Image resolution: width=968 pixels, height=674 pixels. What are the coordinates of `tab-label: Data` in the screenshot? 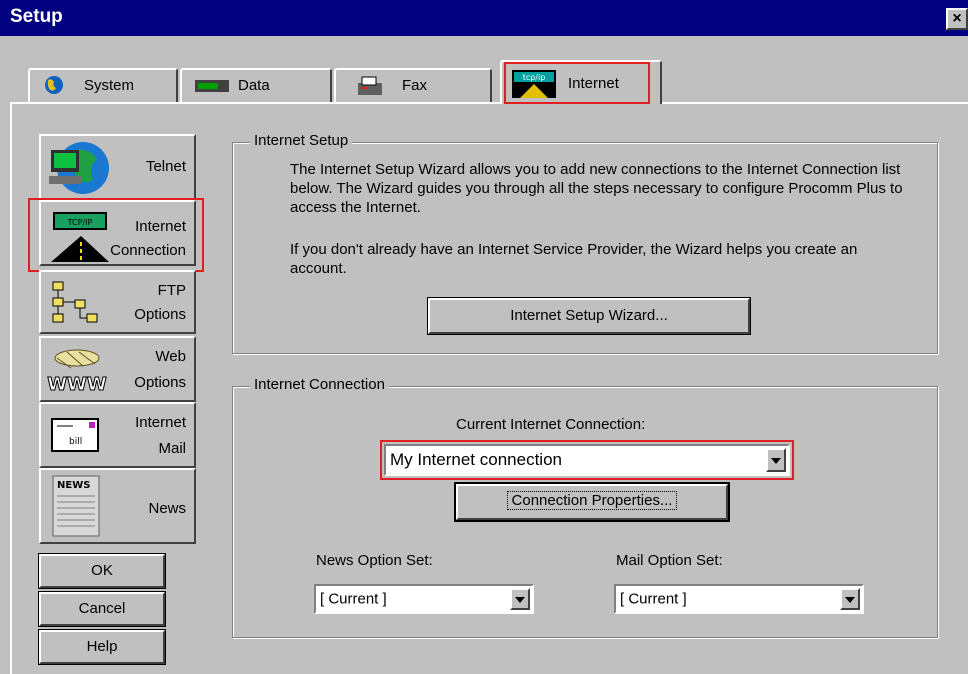 It's located at (254, 85).